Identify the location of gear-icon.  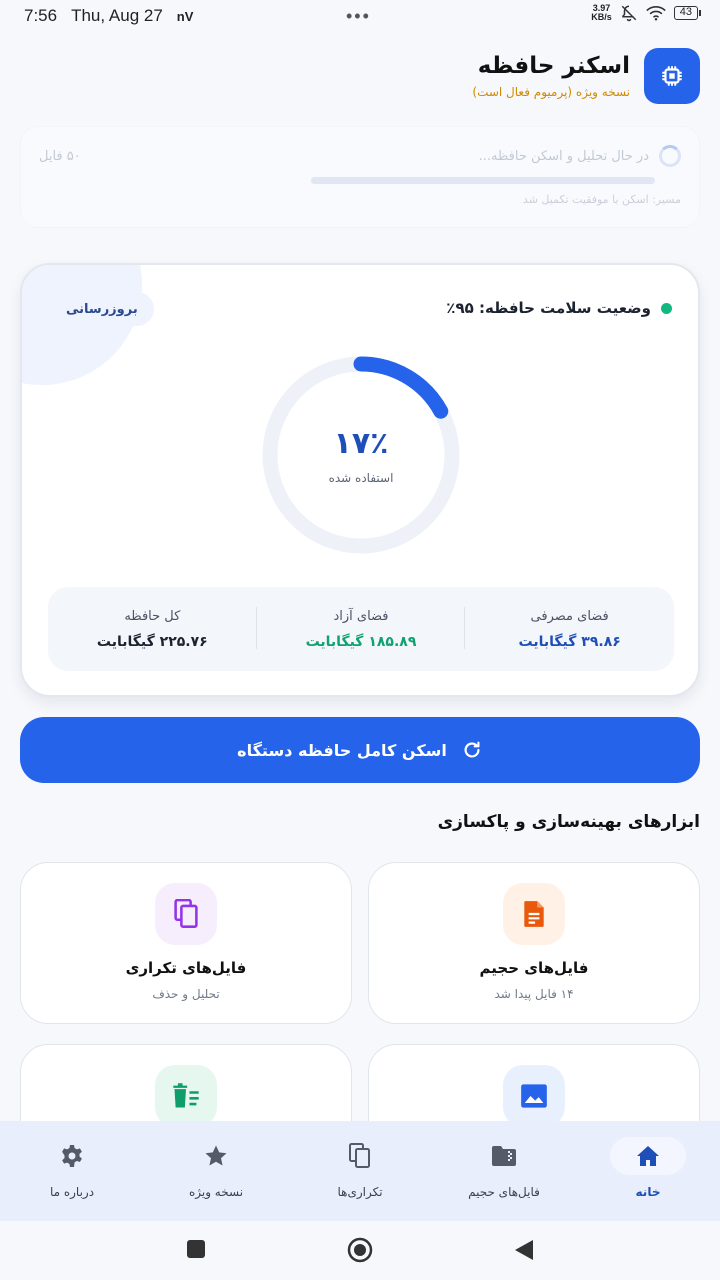
(72, 1156).